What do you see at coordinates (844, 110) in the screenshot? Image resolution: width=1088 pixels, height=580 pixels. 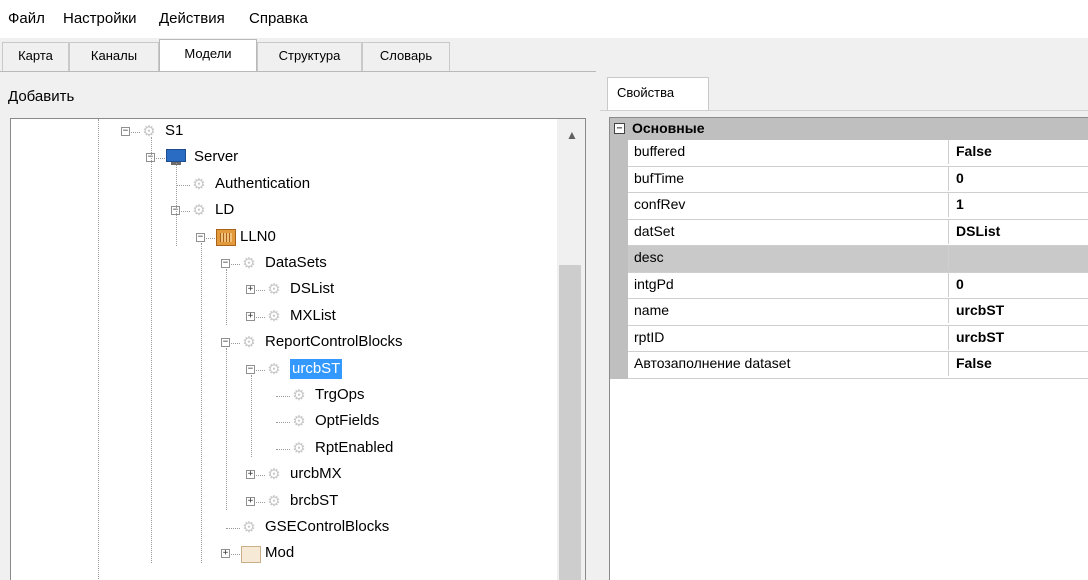 I see `tab-underline` at bounding box center [844, 110].